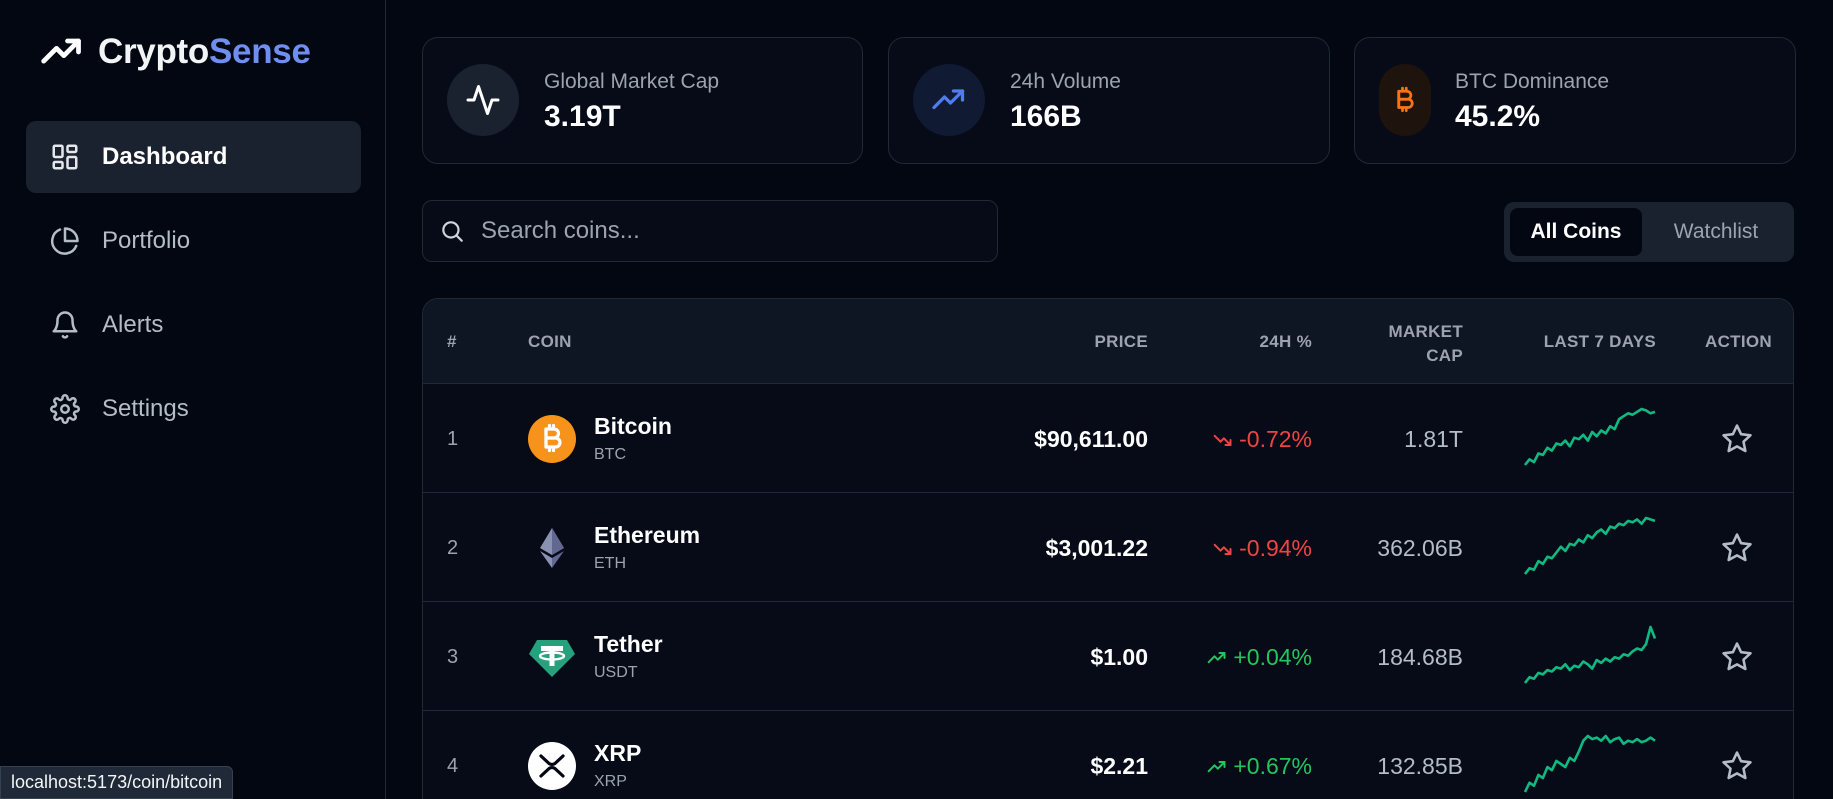  Describe the element at coordinates (453, 548) in the screenshot. I see `row-rank: 2` at that location.